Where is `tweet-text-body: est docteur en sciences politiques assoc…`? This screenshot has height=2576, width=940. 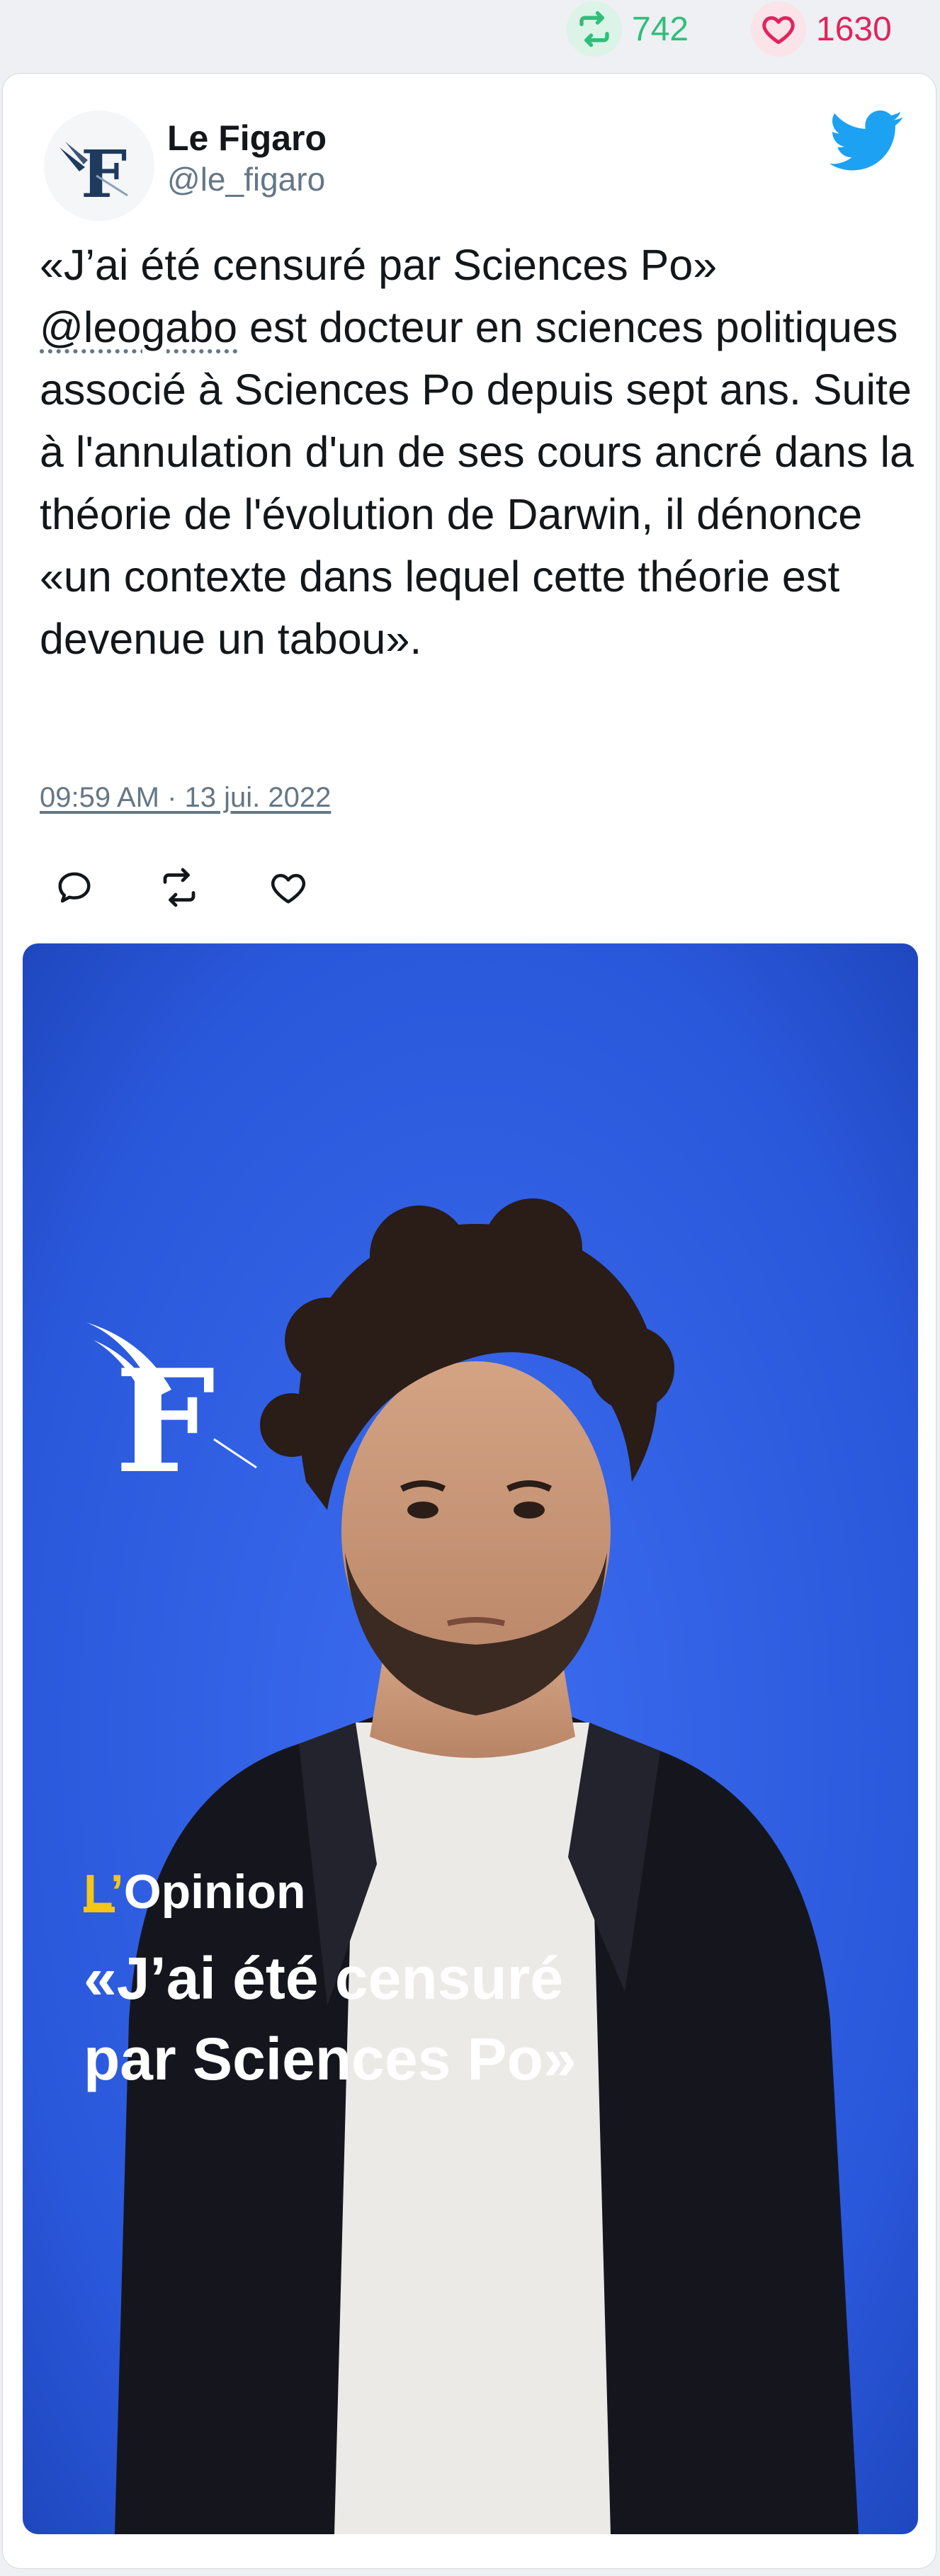
tweet-text-body: est docteur en sciences politiques assoc… is located at coordinates (477, 483).